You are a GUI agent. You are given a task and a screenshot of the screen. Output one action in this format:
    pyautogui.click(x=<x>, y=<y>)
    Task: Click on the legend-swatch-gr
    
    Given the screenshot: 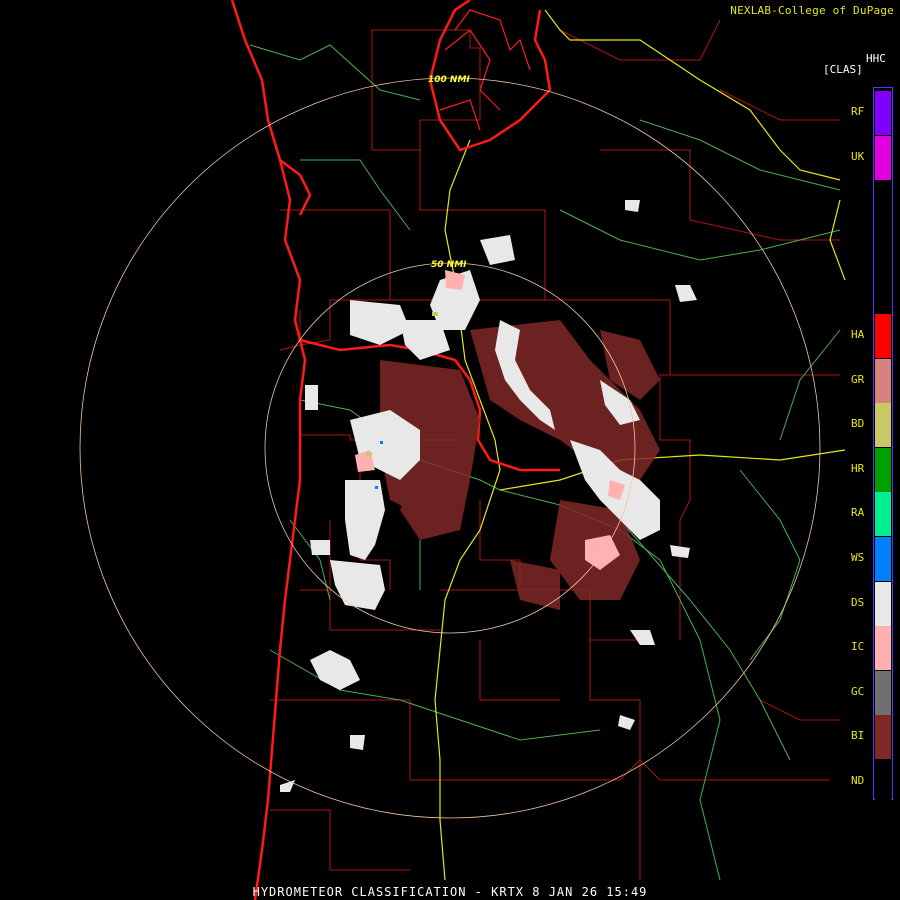 What is the action you would take?
    pyautogui.click(x=883, y=380)
    